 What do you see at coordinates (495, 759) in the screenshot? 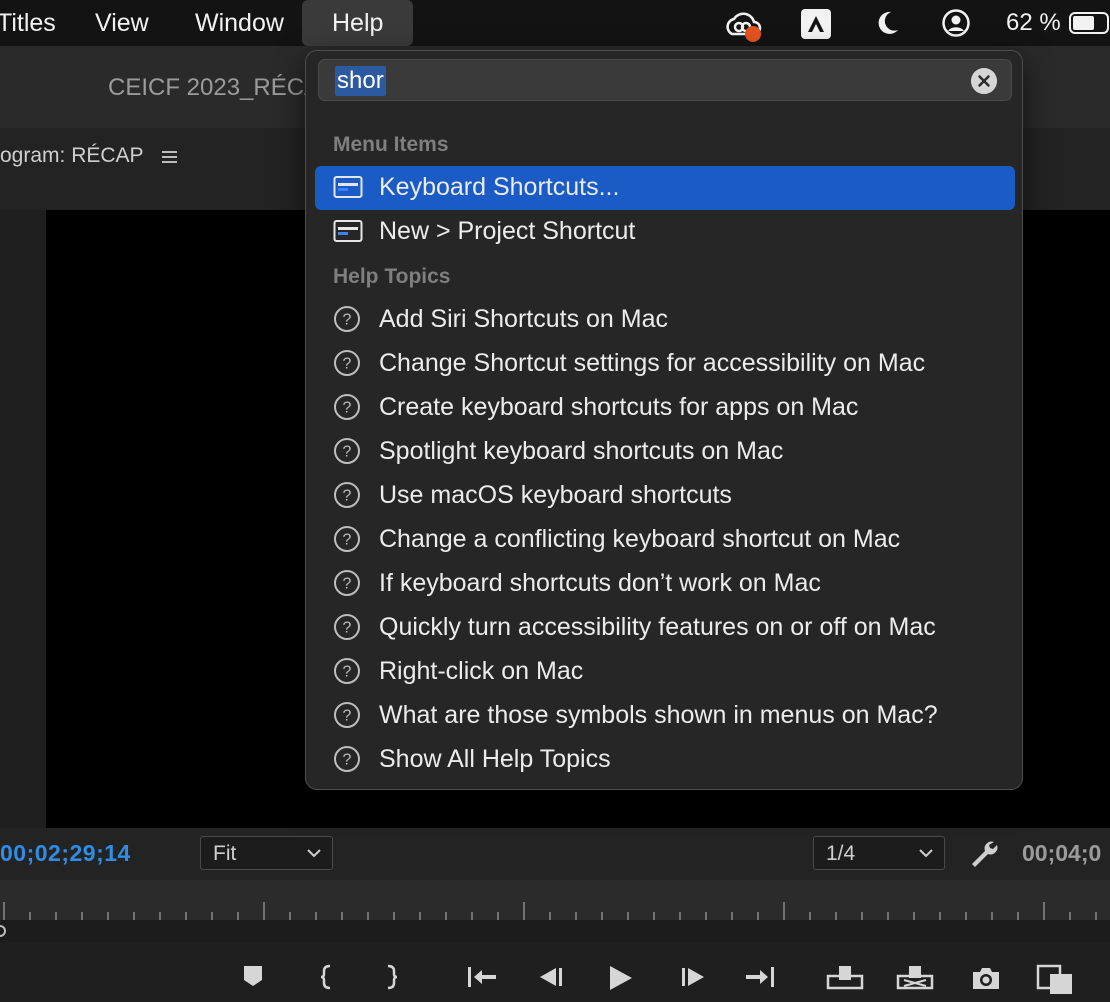
I see `help-topic-label: Show All Help Topics` at bounding box center [495, 759].